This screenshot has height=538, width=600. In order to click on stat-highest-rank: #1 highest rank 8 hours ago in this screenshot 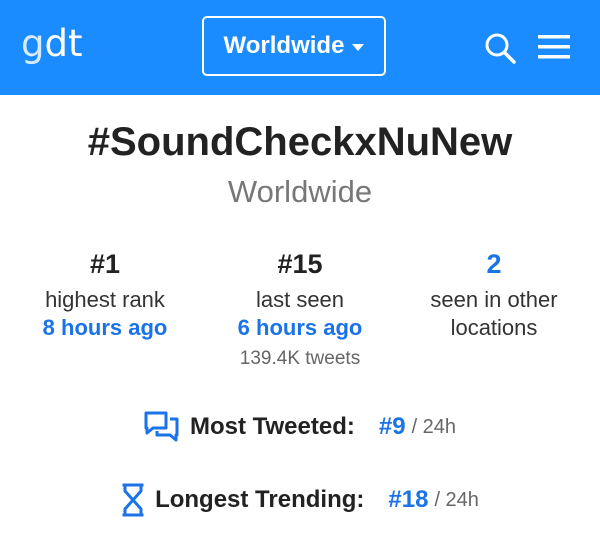, I will do `click(105, 295)`.